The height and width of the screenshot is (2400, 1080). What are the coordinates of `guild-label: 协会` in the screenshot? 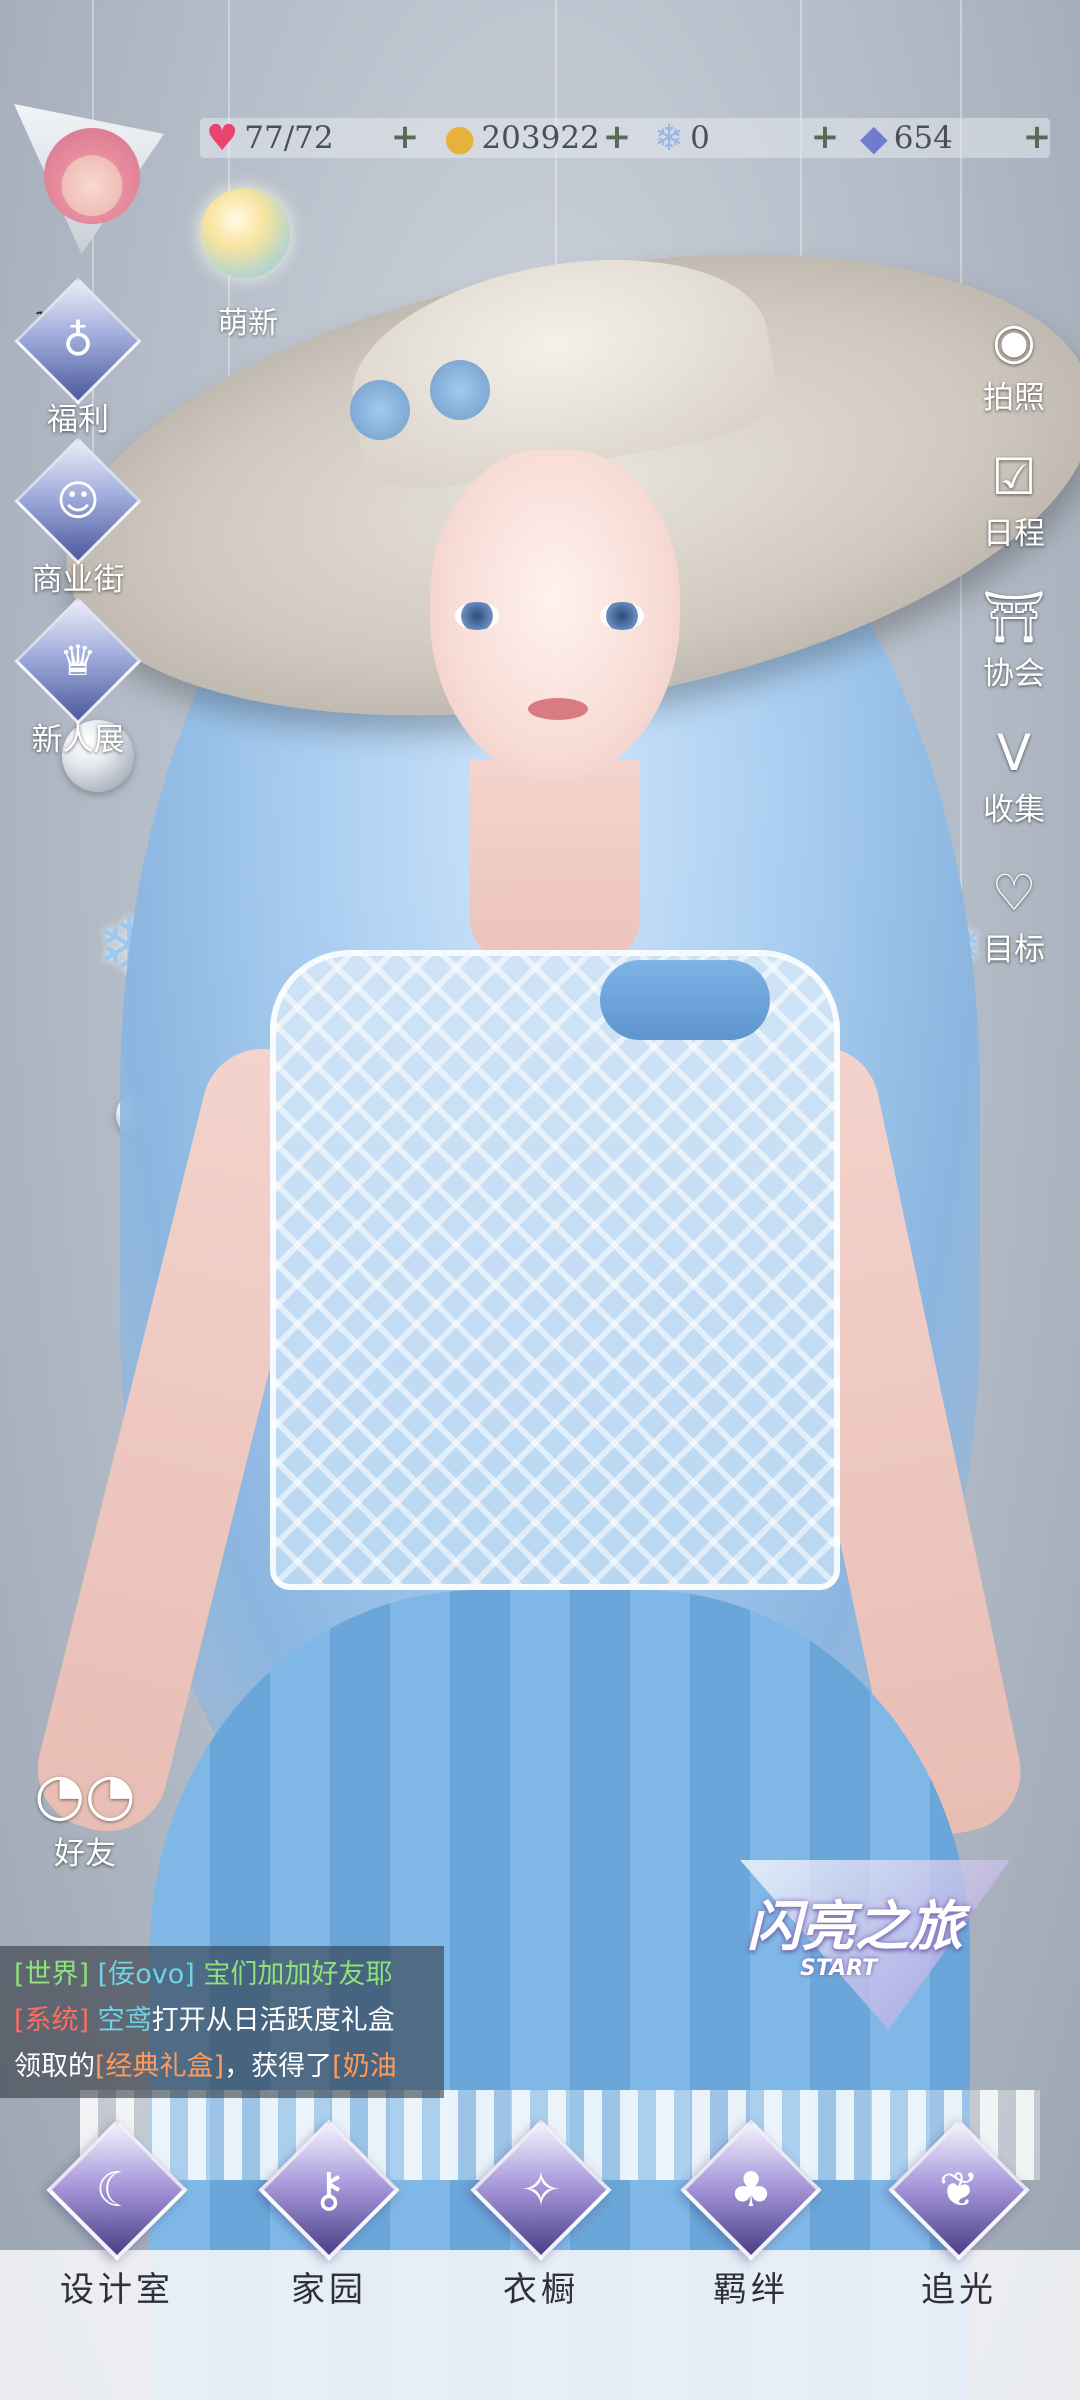 It's located at (1014, 674).